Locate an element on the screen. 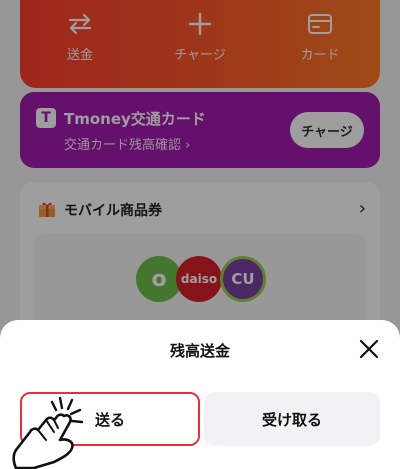 The height and width of the screenshot is (469, 400). sheet-title: 残高送金 is located at coordinates (199, 351).